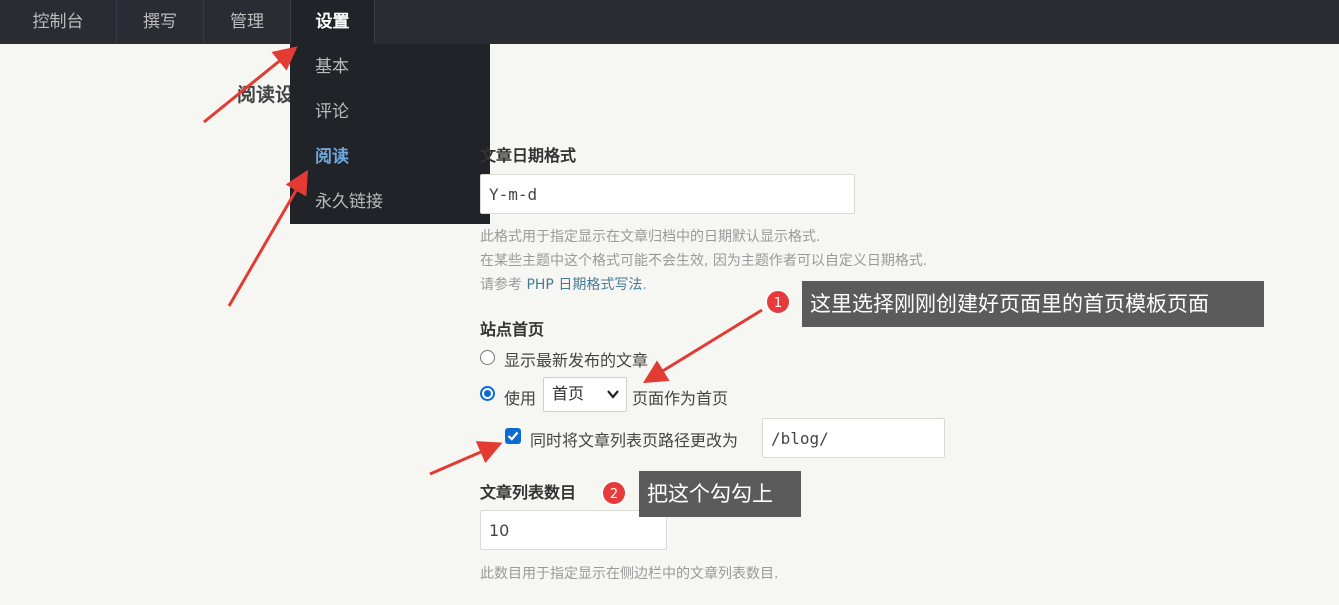  Describe the element at coordinates (466, 458) in the screenshot. I see `arrow-to-checkbox` at that location.